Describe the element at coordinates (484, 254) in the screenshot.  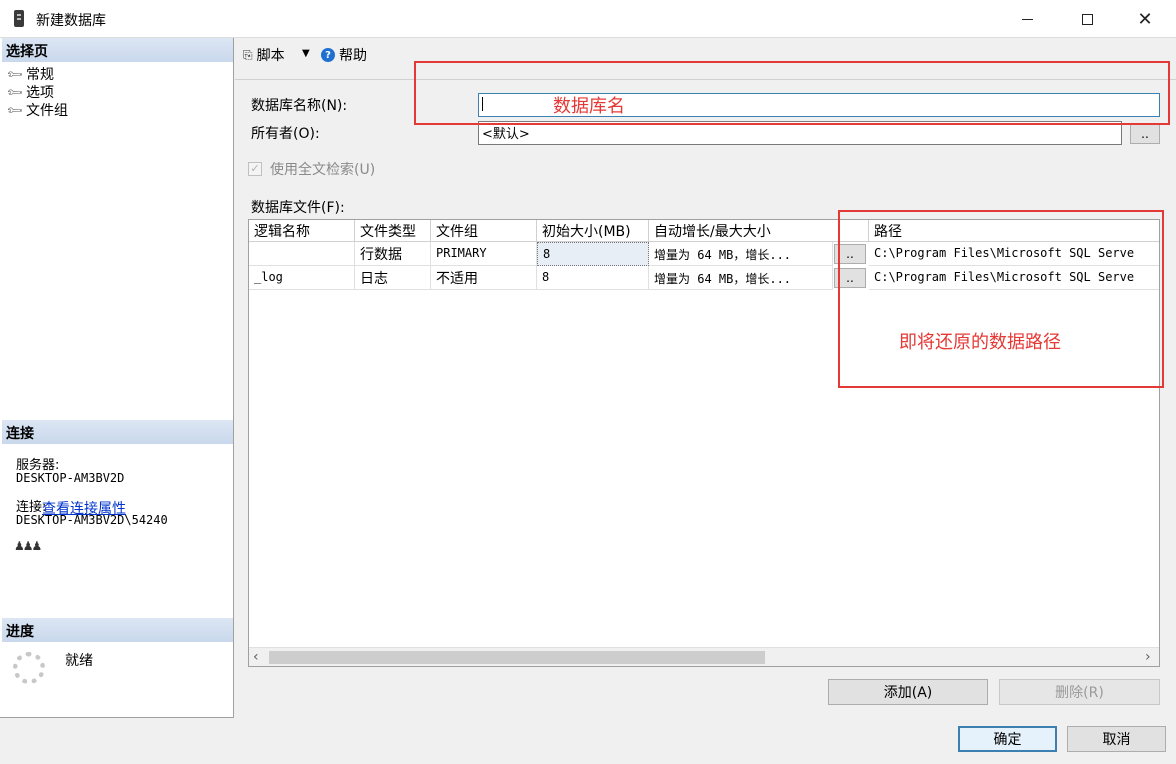
I see `cell-filegroup: PRIMARY` at that location.